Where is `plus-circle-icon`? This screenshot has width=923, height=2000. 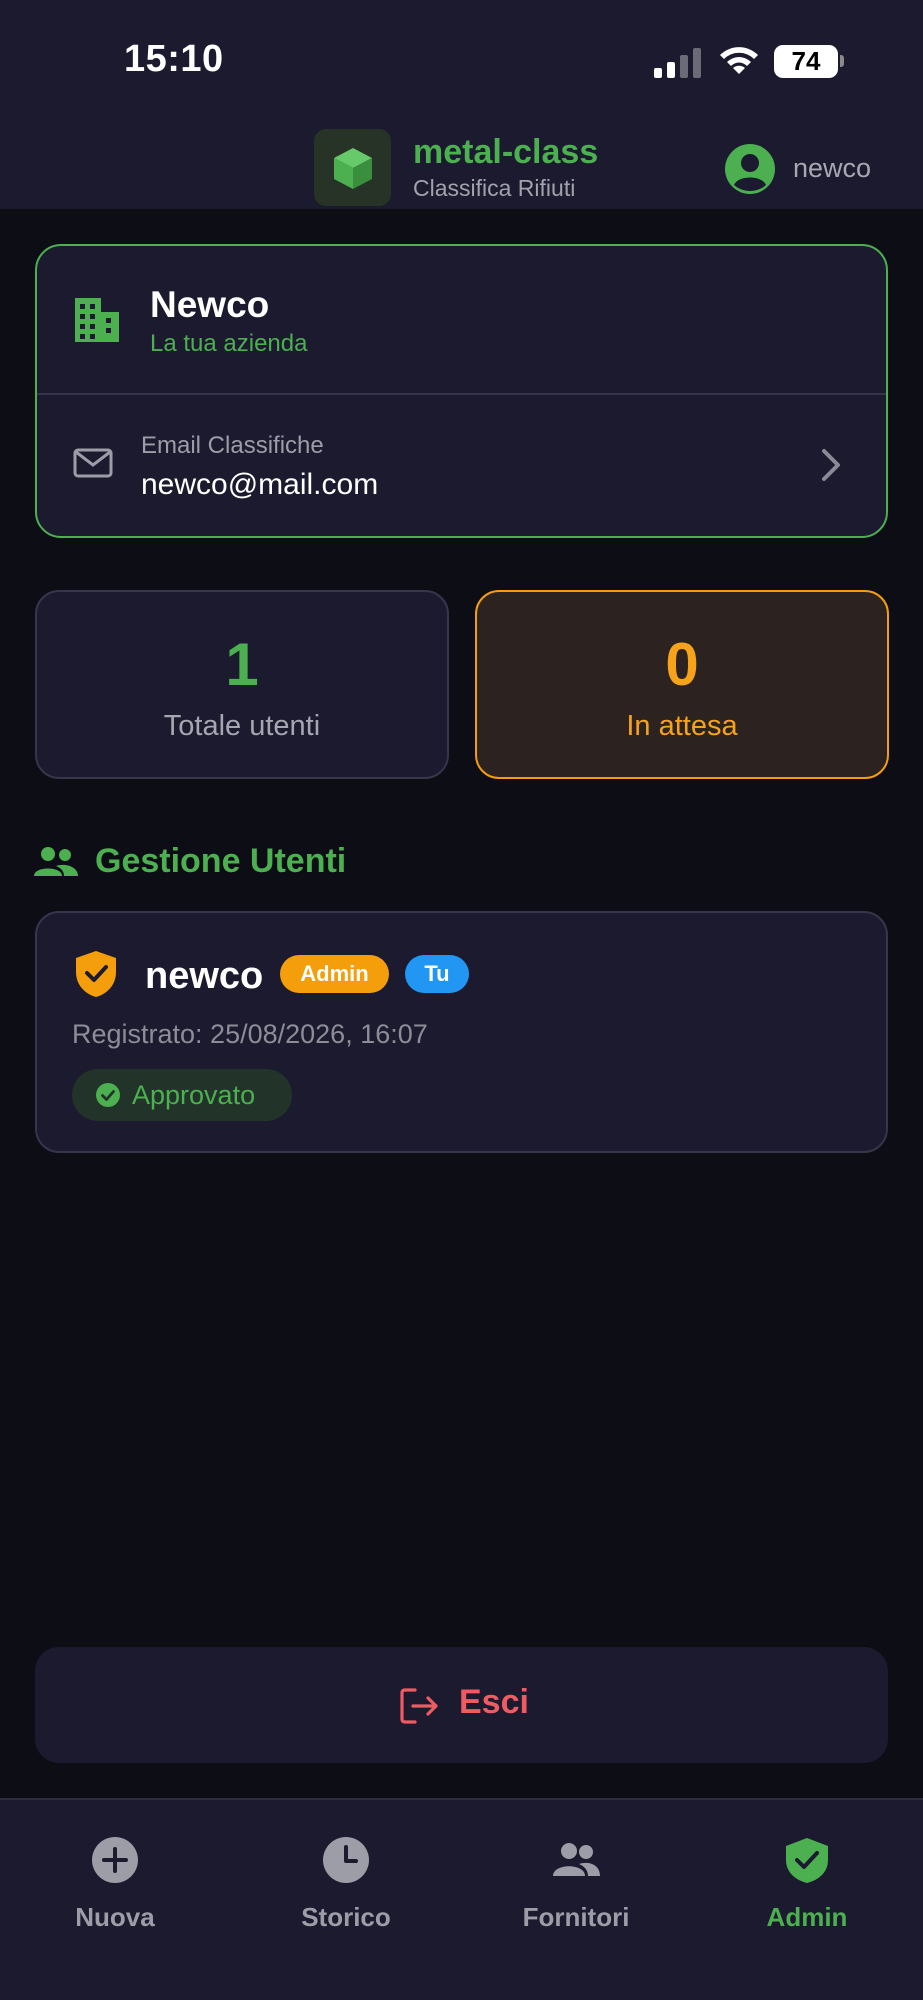
plus-circle-icon is located at coordinates (115, 1860).